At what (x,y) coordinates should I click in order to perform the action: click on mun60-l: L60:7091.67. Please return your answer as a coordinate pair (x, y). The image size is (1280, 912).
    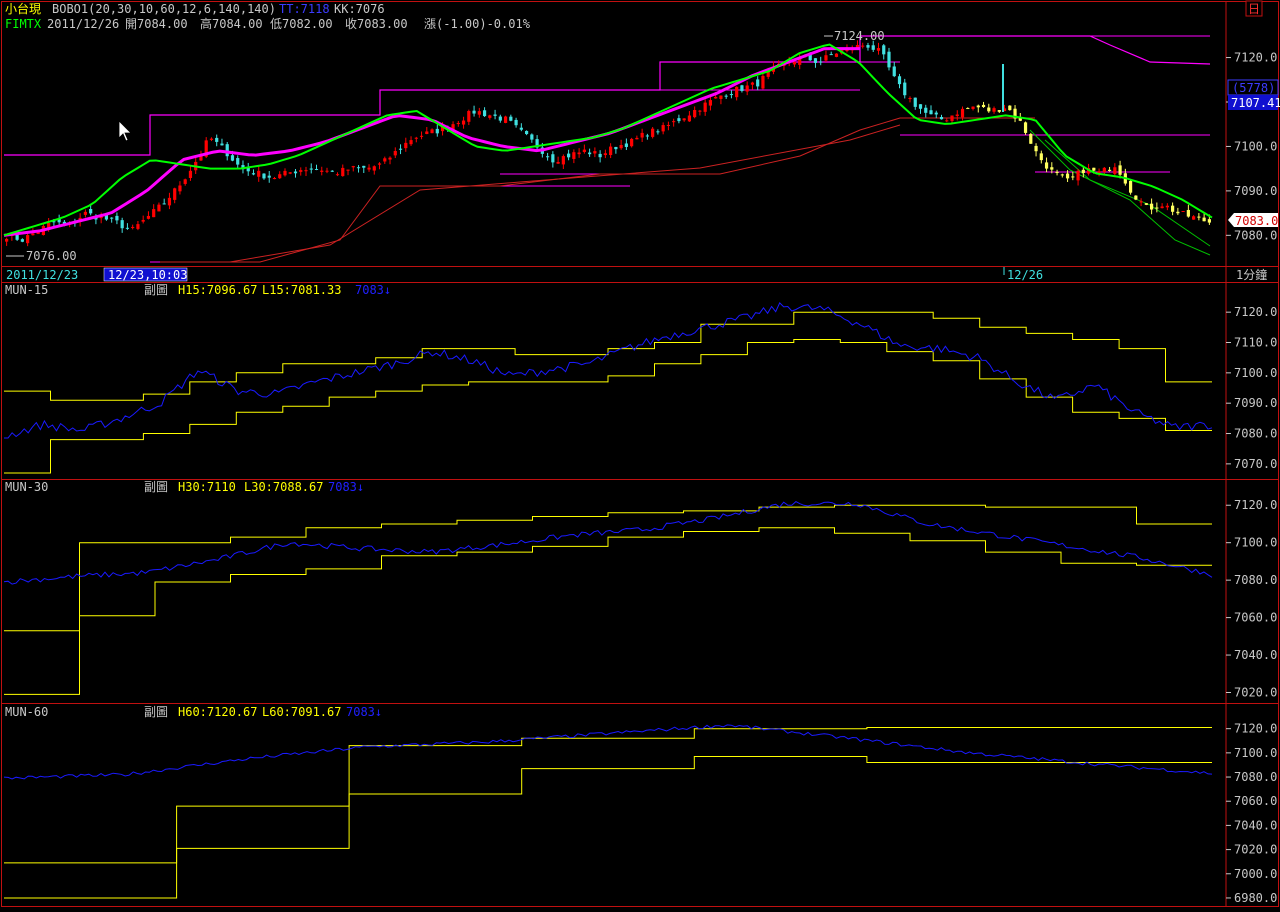
    Looking at the image, I should click on (301, 712).